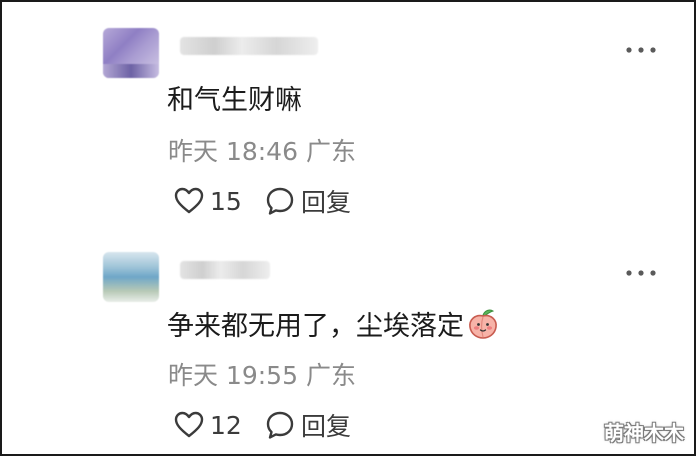  I want to click on comment-text-content: 争来都无用了，尘埃落定, so click(315, 326).